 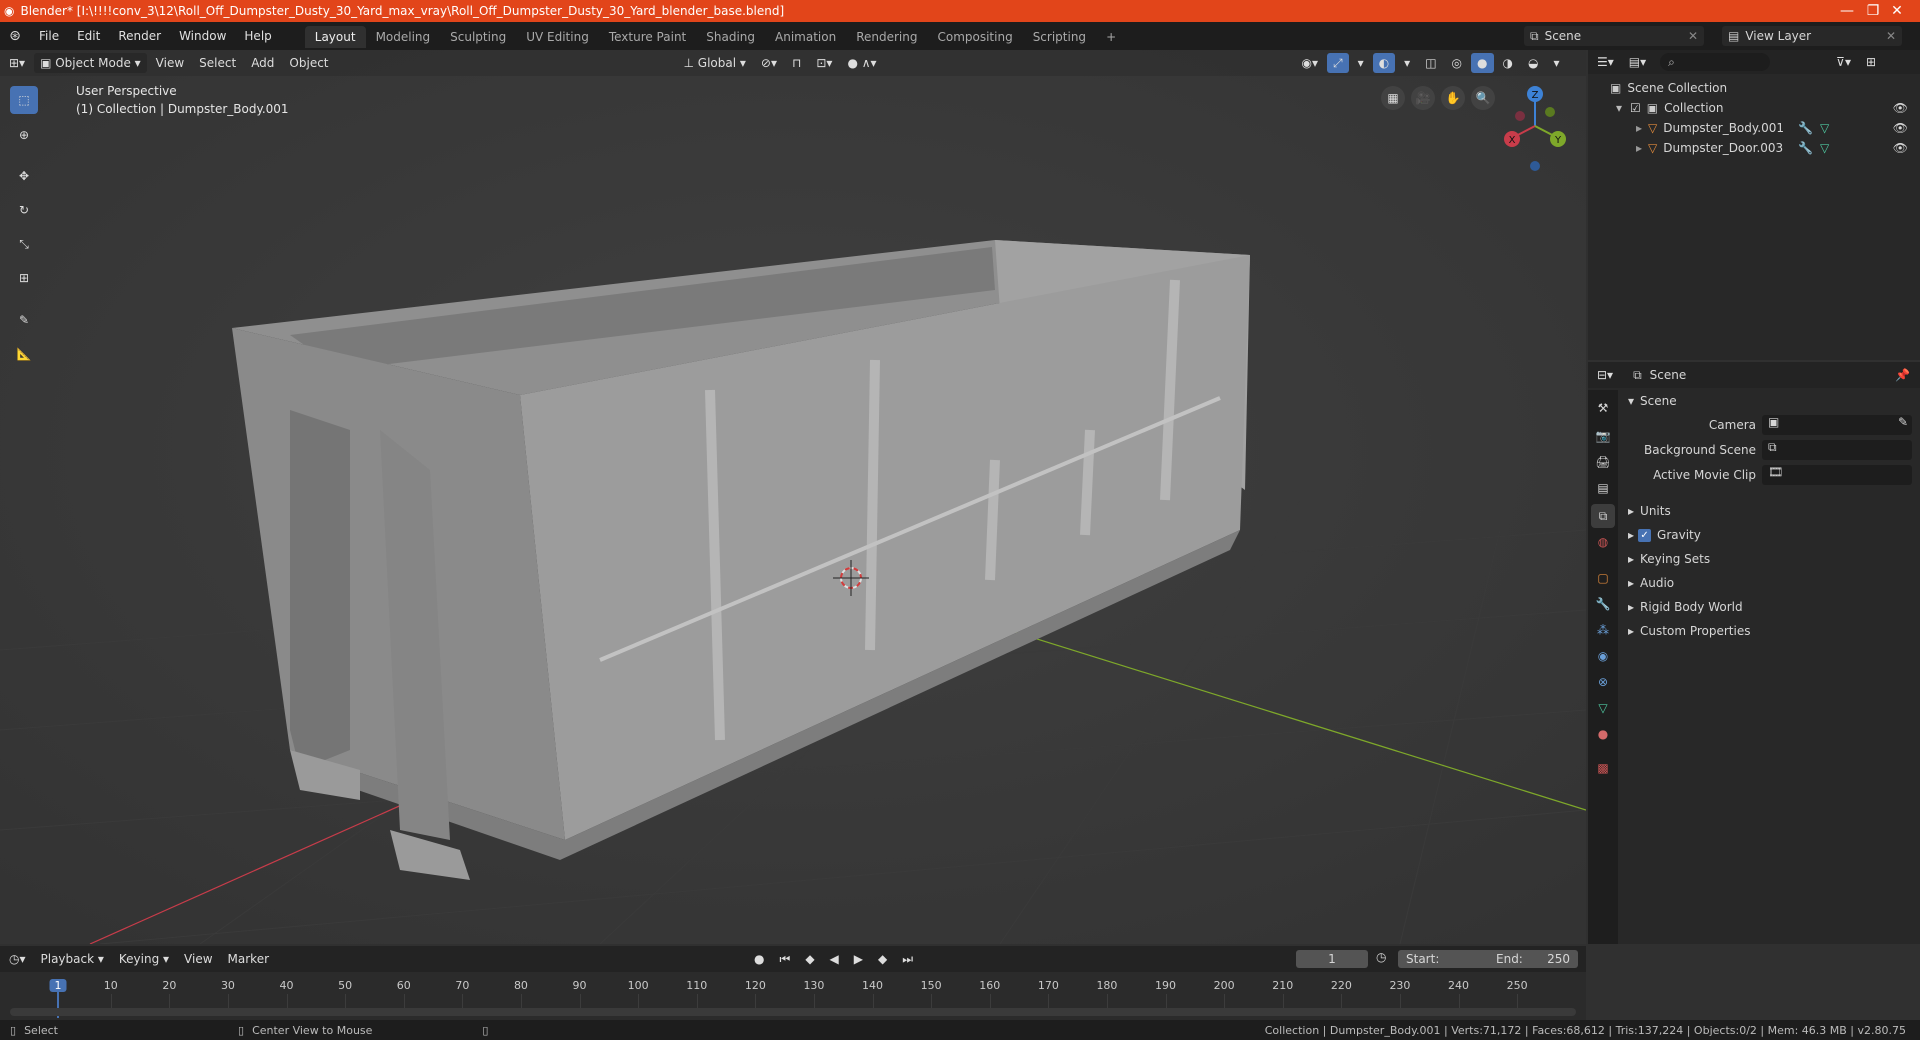 I want to click on output-tab: 🖨, so click(x=1603, y=462).